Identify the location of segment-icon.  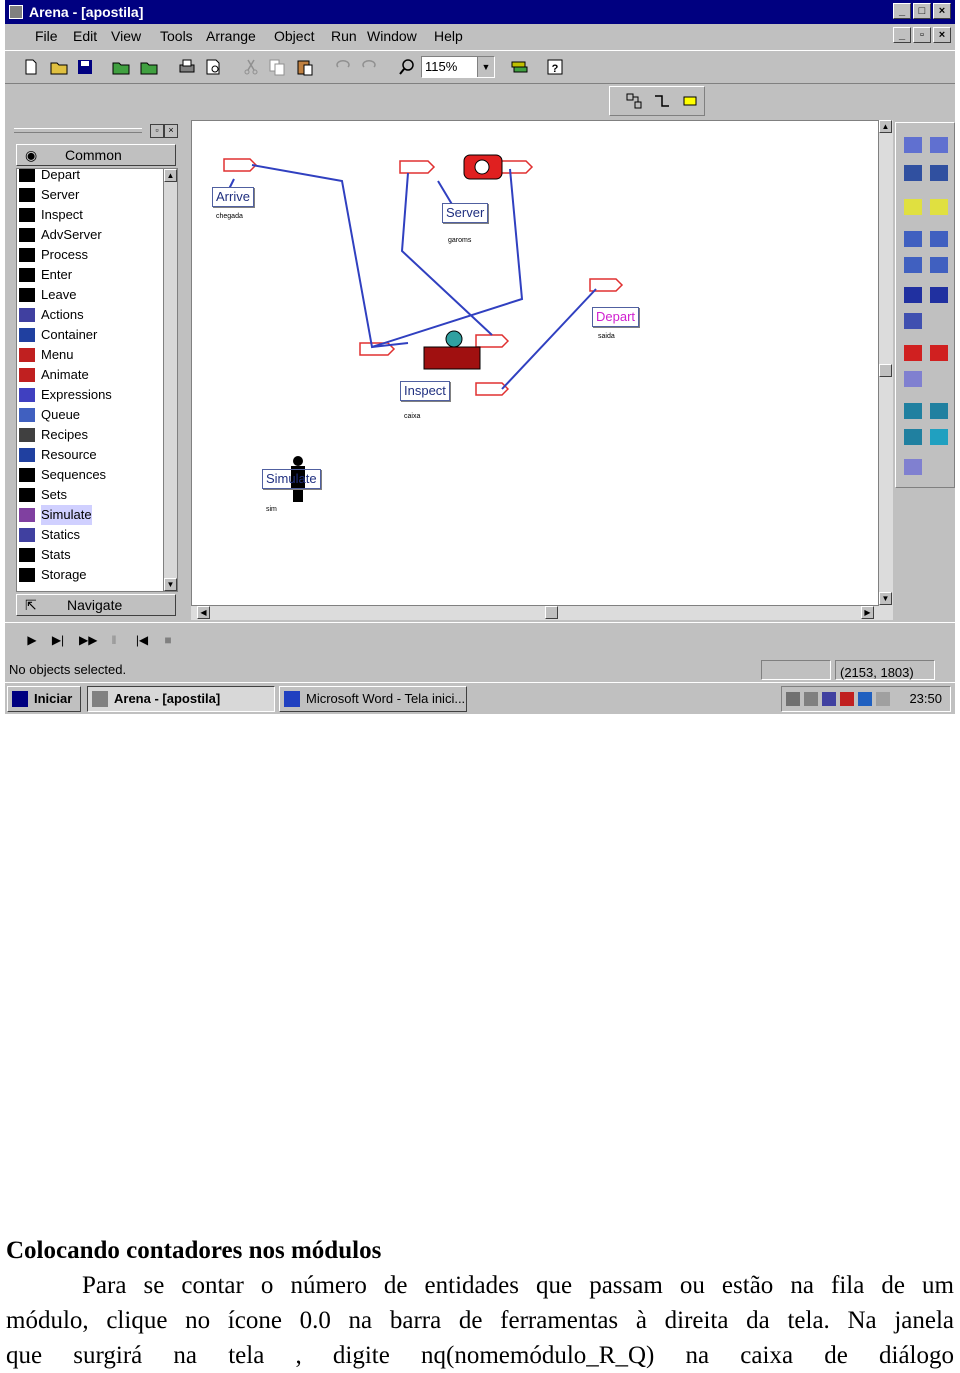
(913, 411).